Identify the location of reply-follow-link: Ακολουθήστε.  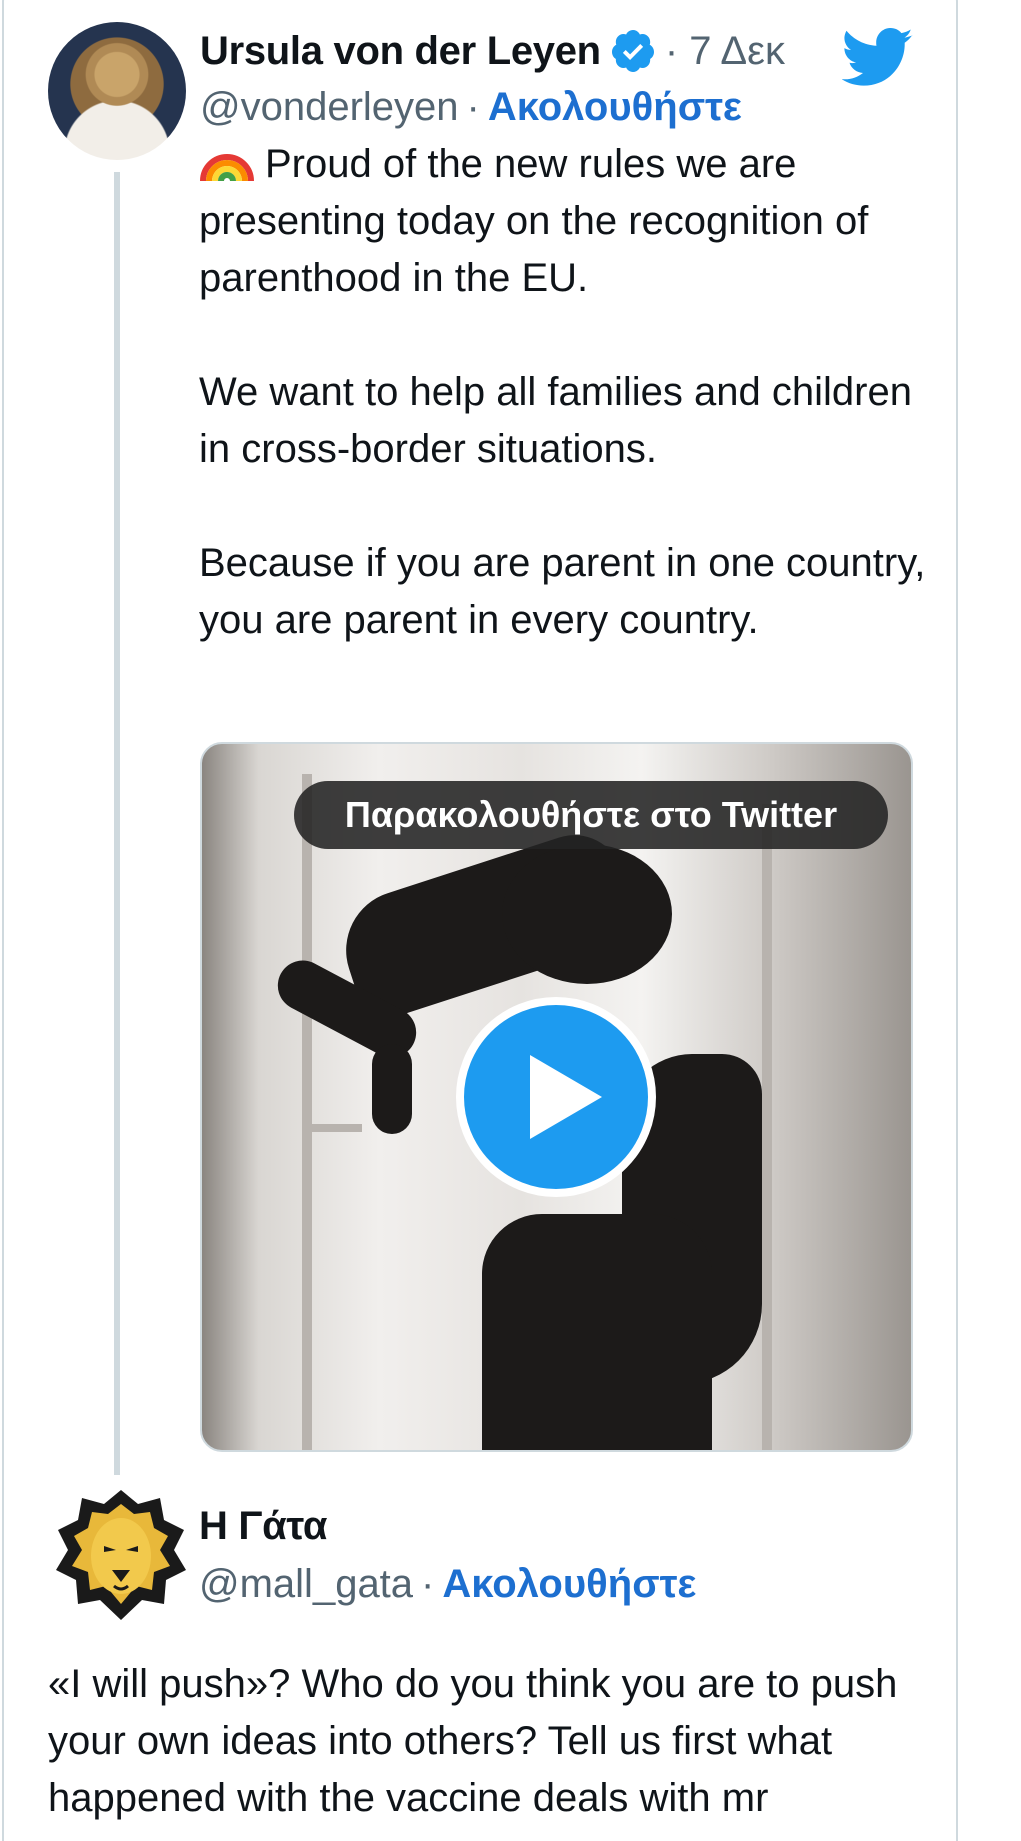
(569, 1584).